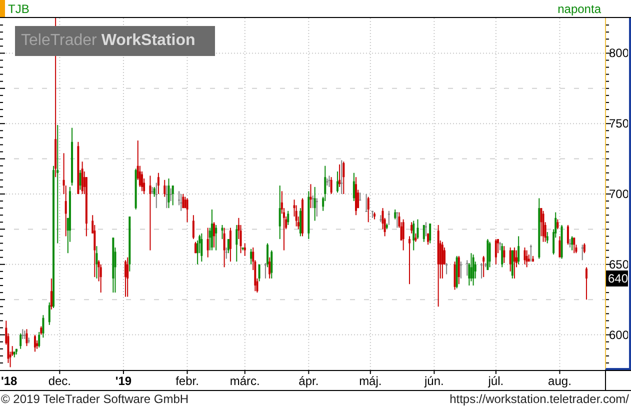  I want to click on x-axis-label: febr., so click(187, 381).